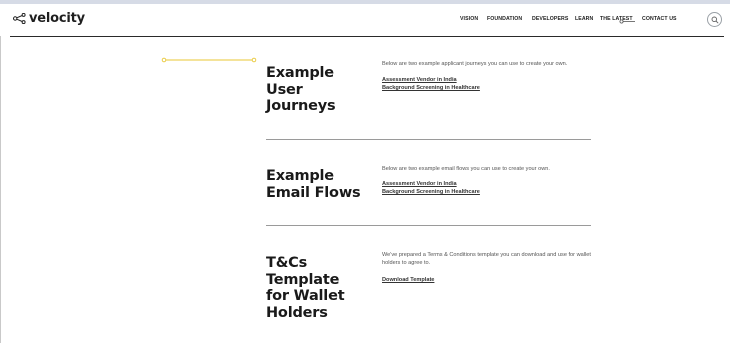 This screenshot has width=730, height=343. What do you see at coordinates (0, 173) in the screenshot?
I see `left-border` at bounding box center [0, 173].